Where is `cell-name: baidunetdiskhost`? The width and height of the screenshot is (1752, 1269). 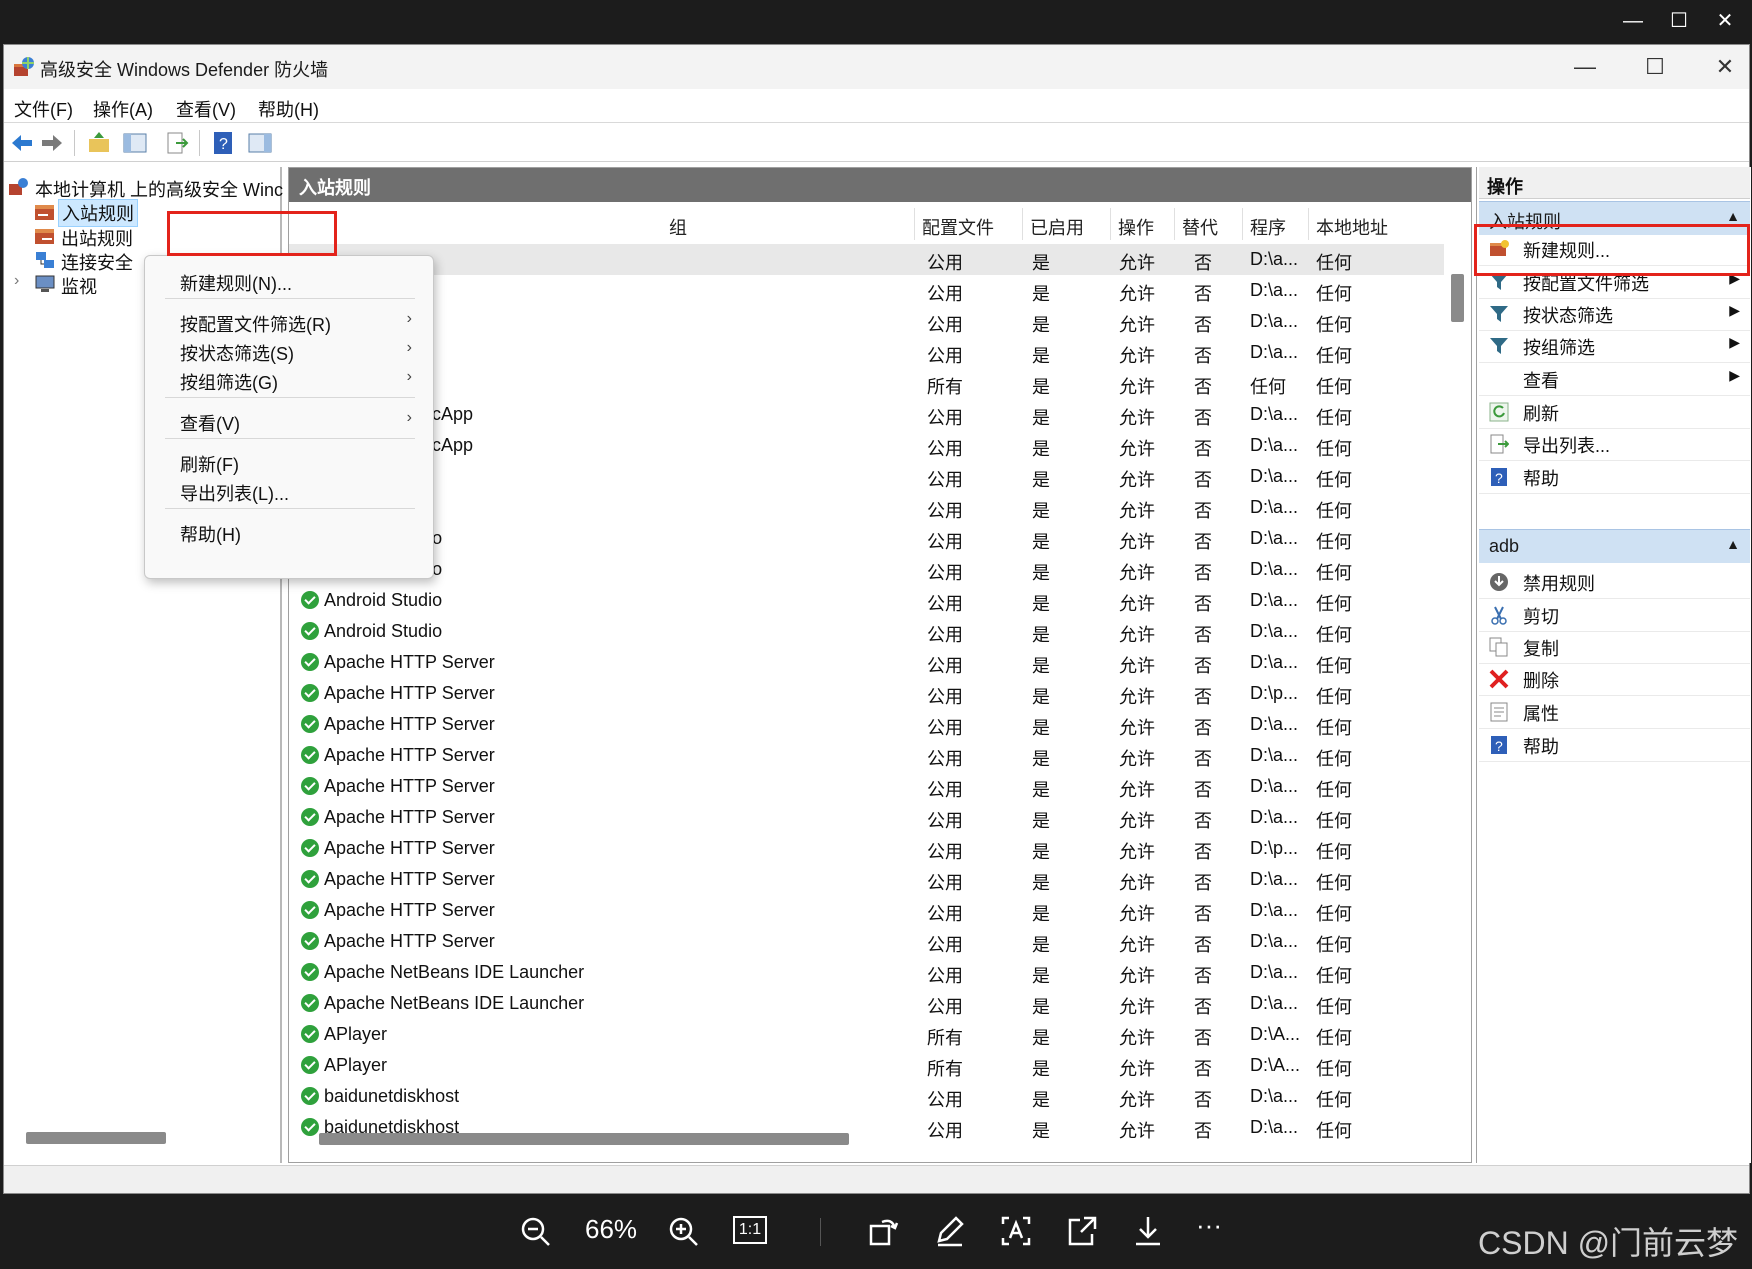 cell-name: baidunetdiskhost is located at coordinates (392, 1096).